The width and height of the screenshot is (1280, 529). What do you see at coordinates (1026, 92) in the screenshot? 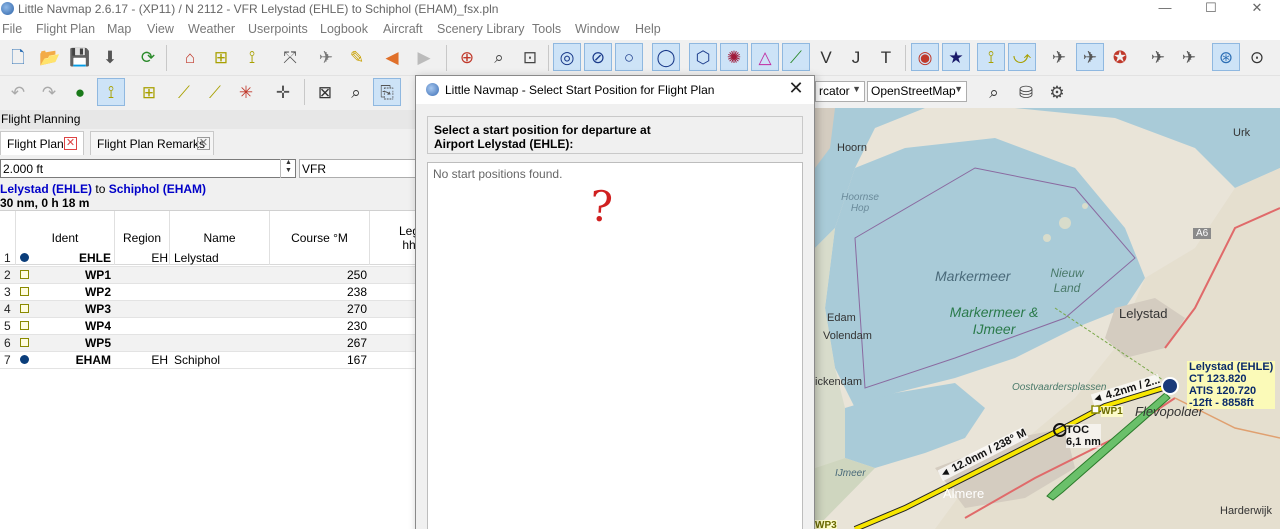
I see `database-icon: ⛁` at bounding box center [1026, 92].